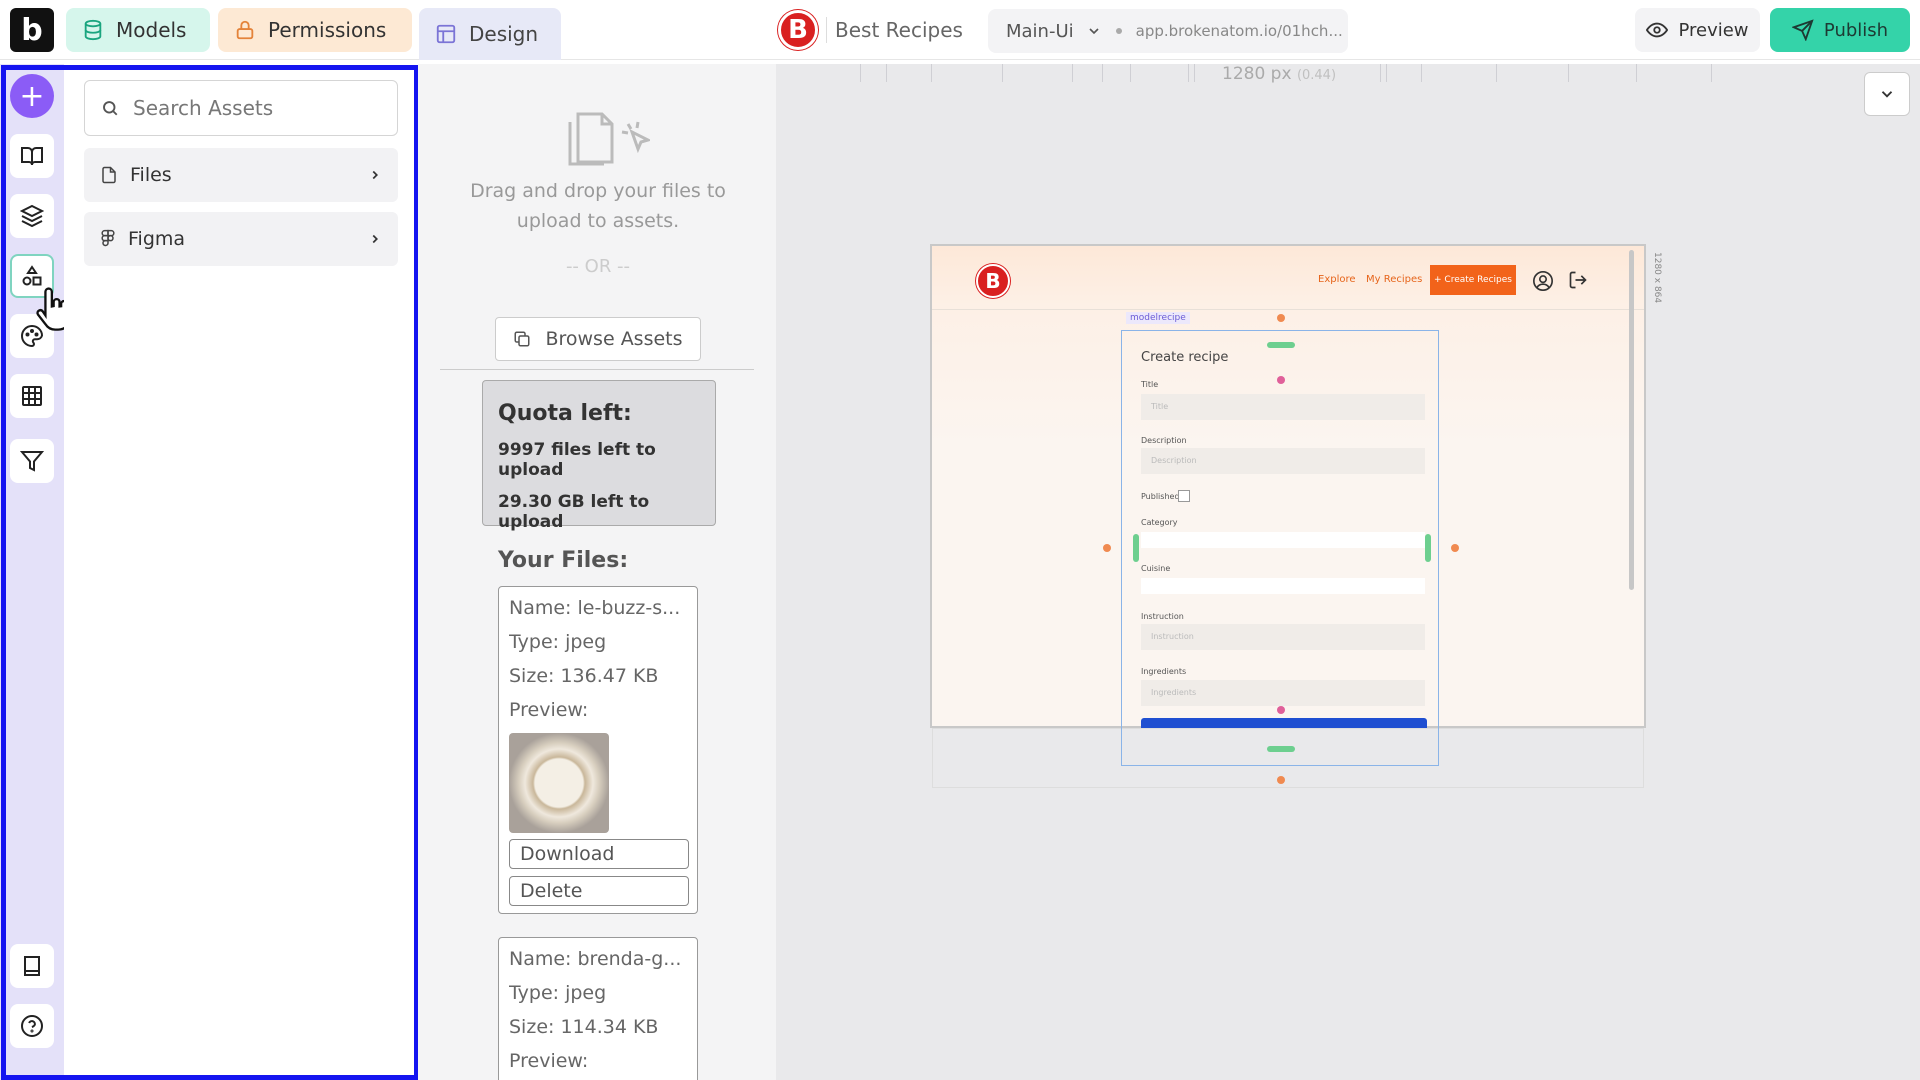  What do you see at coordinates (599, 891) in the screenshot?
I see `delete-button: Delete` at bounding box center [599, 891].